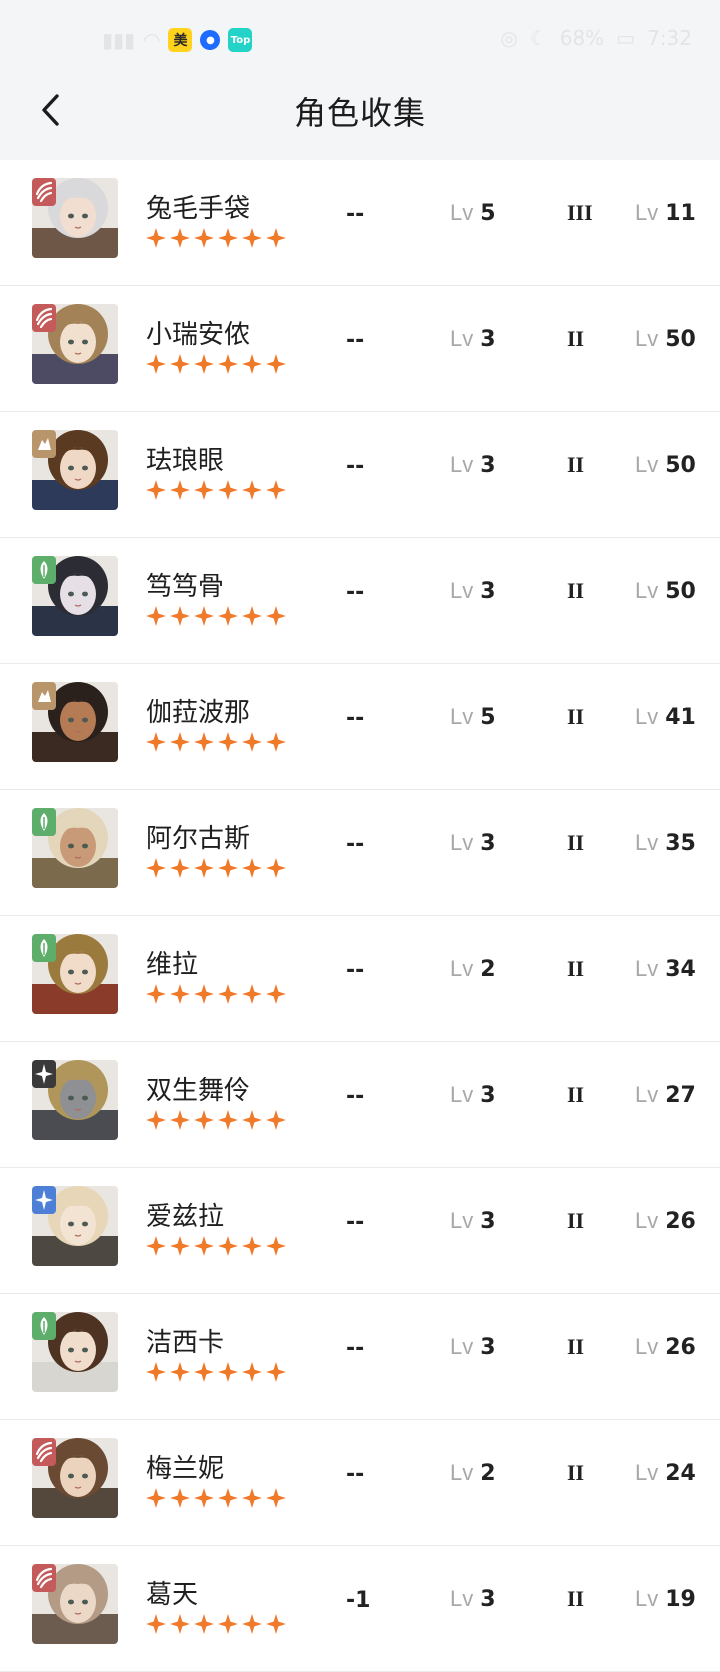  I want to click on character-row: 梅兰妮 -- Lv 2 II Lv 24, so click(360, 1483).